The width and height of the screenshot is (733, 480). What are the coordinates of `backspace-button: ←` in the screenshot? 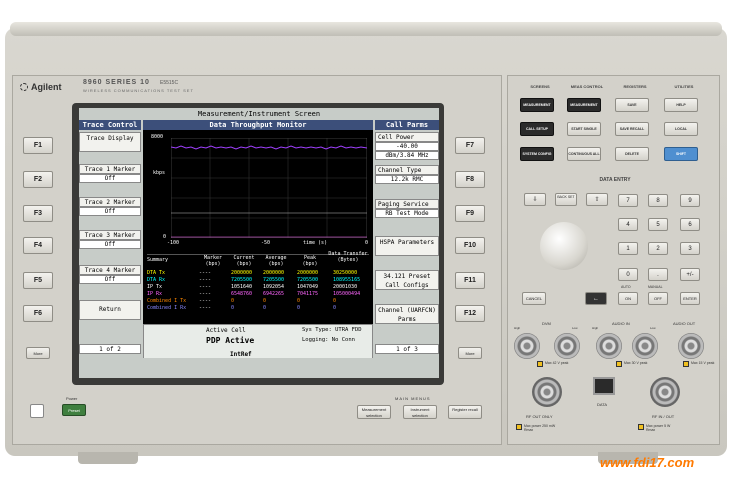 It's located at (596, 298).